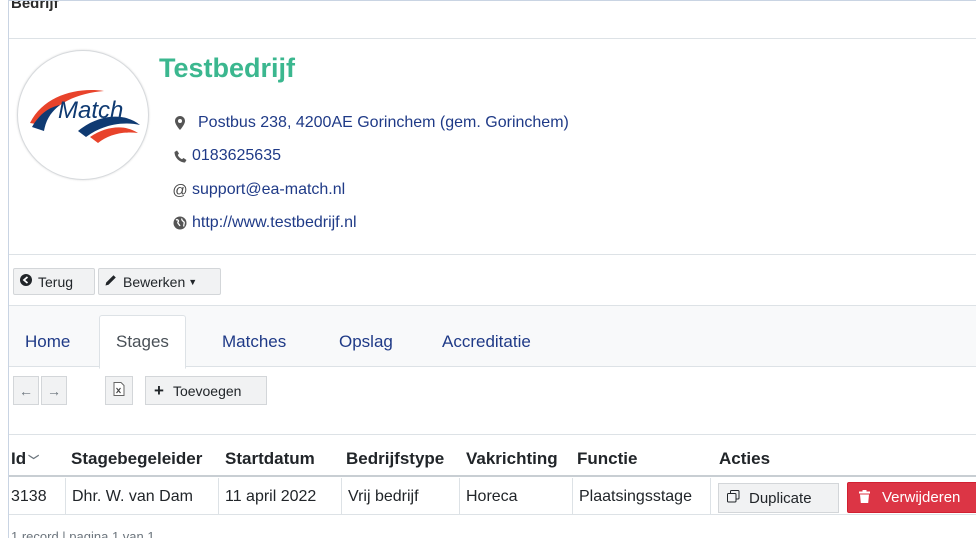  I want to click on back-label: Terug, so click(56, 281).